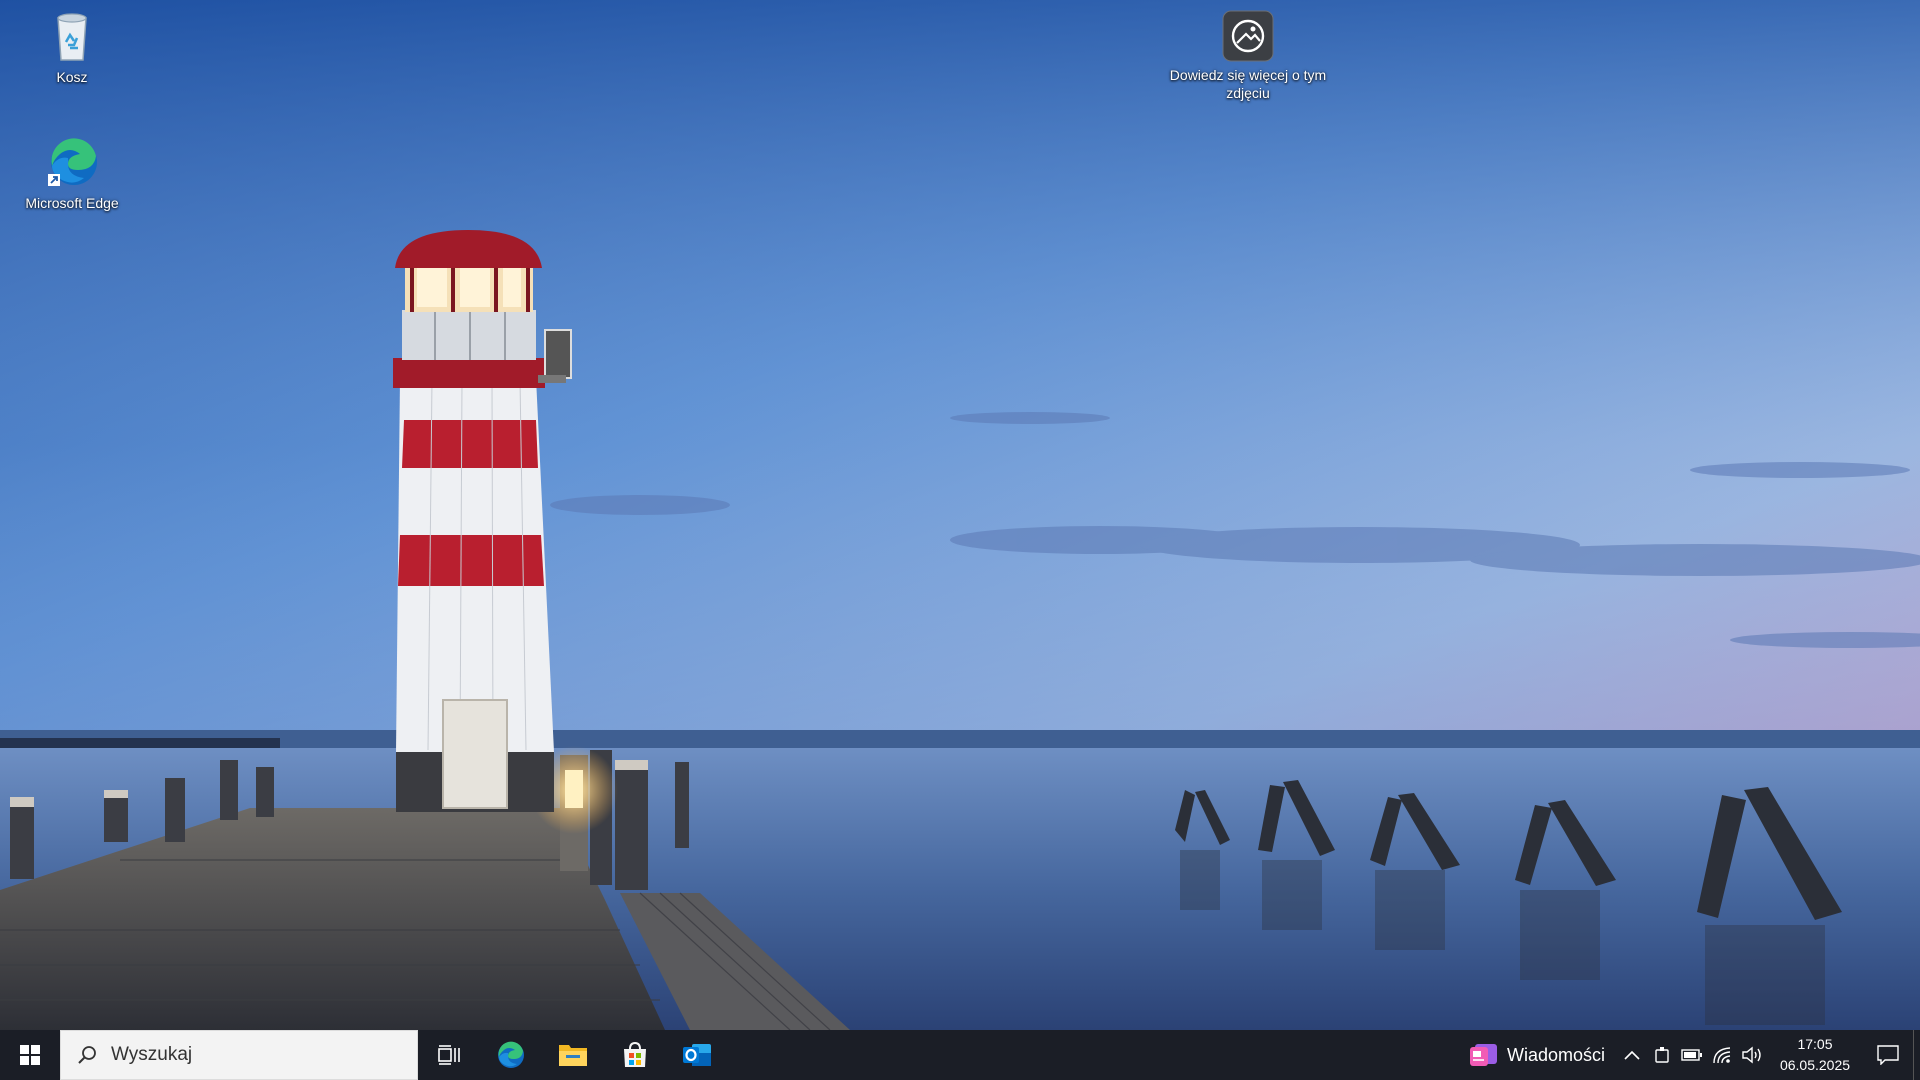 The image size is (1920, 1080). I want to click on notification-center-button, so click(1888, 1055).